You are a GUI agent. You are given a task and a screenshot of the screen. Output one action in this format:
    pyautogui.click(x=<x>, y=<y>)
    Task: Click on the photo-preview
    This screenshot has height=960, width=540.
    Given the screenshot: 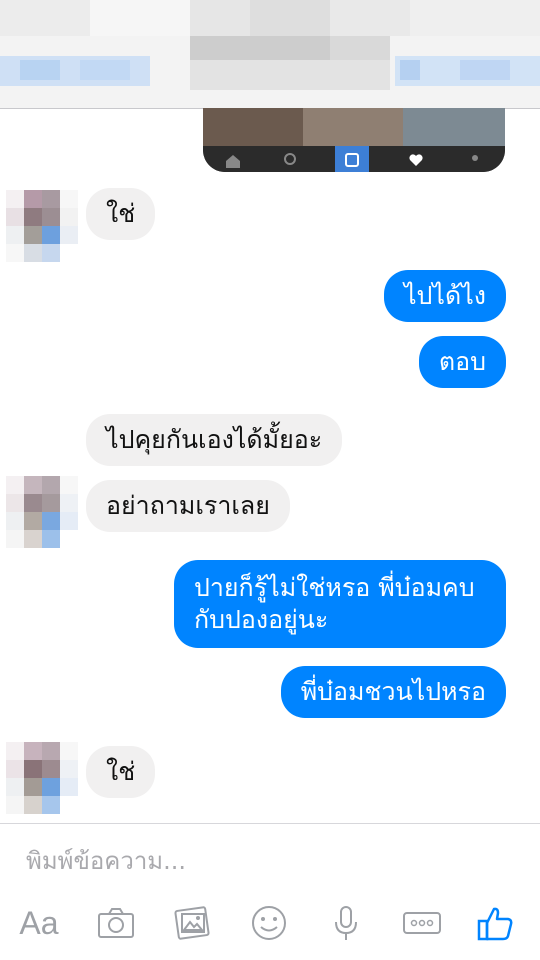 What is the action you would take?
    pyautogui.click(x=354, y=127)
    